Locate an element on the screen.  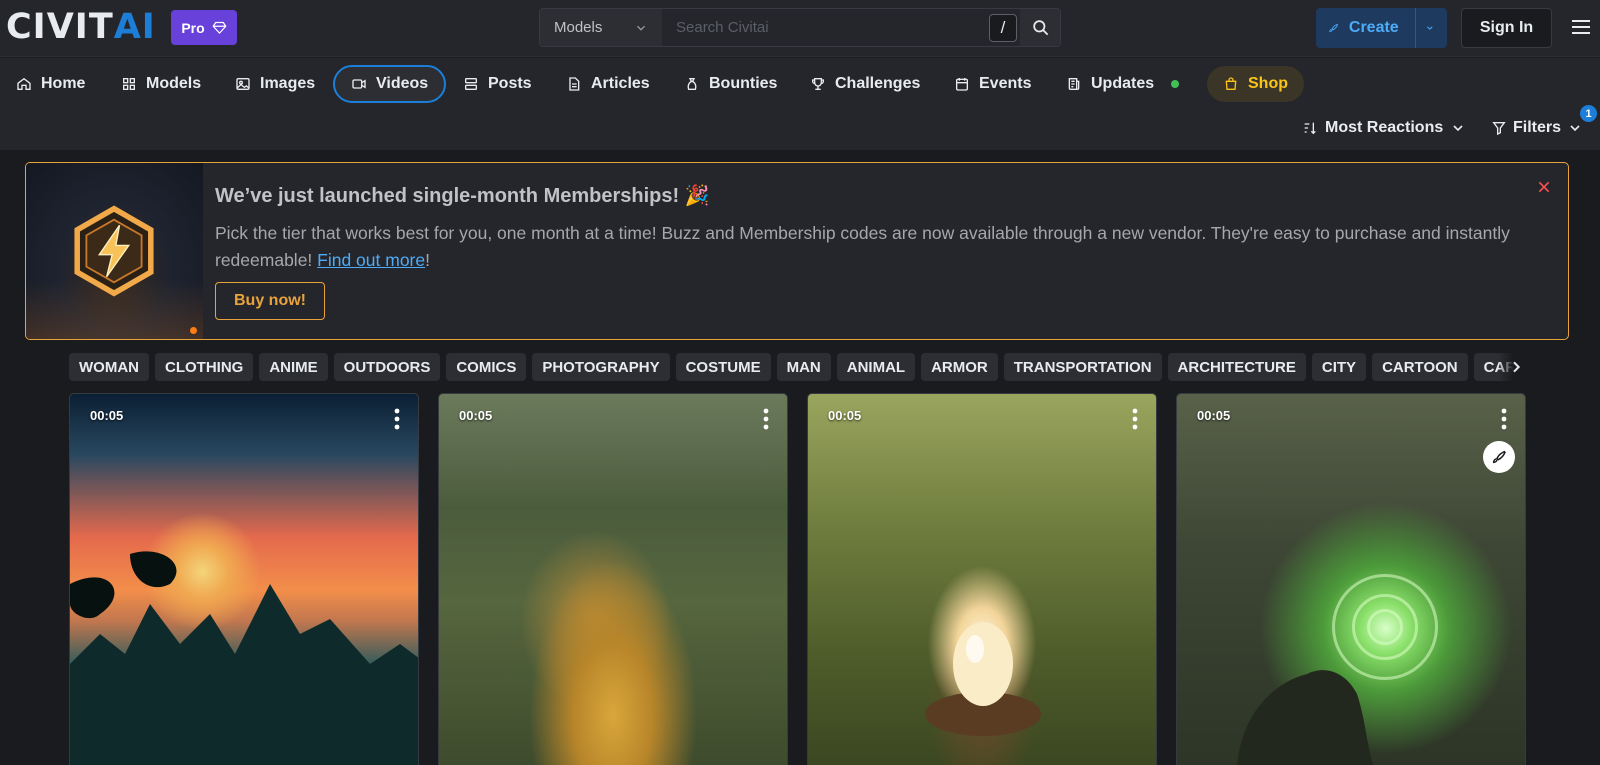
tag-chip: CARTOON is located at coordinates (1420, 367).